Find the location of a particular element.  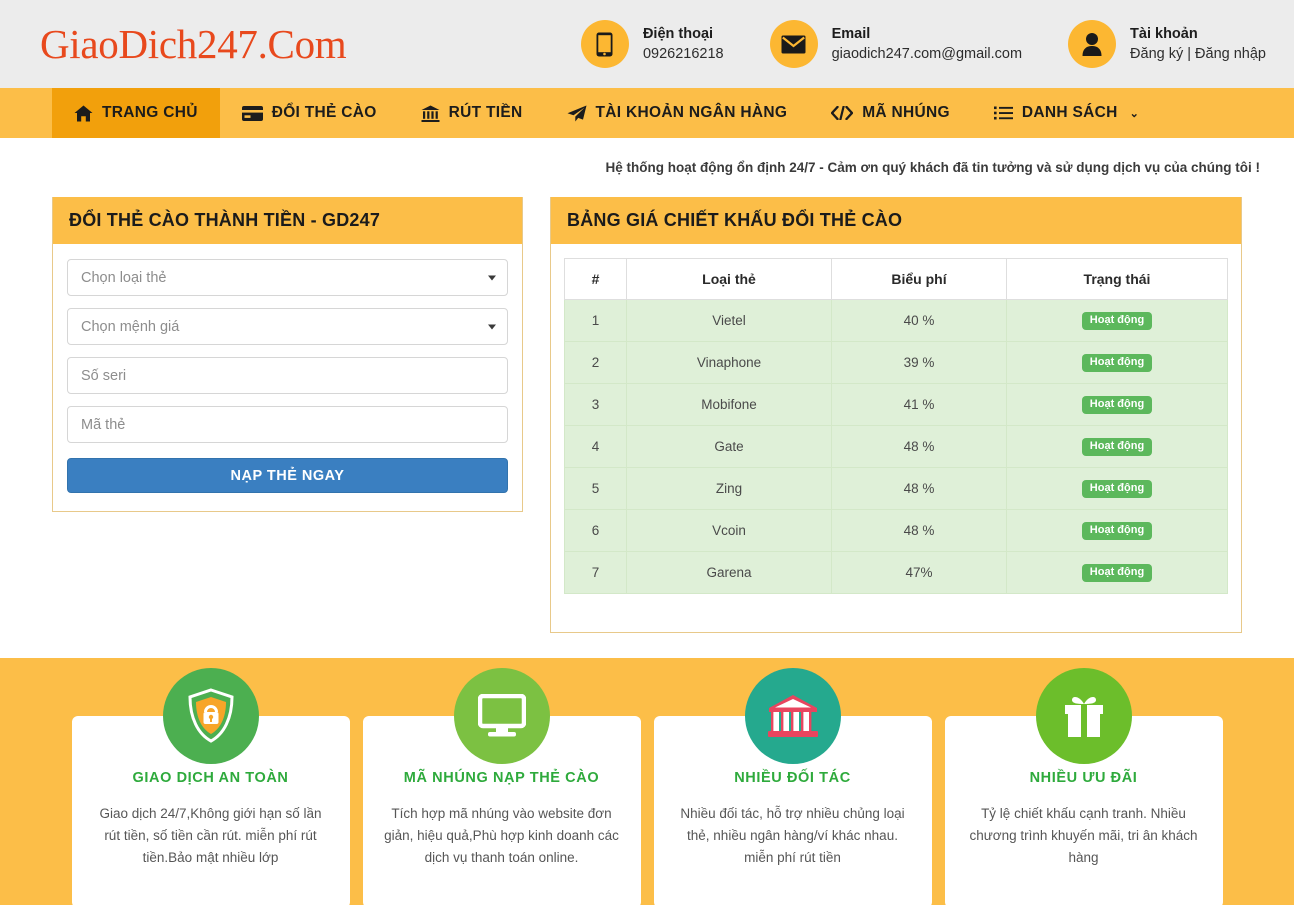

serial-number-placeholder: Số seri is located at coordinates (104, 375).